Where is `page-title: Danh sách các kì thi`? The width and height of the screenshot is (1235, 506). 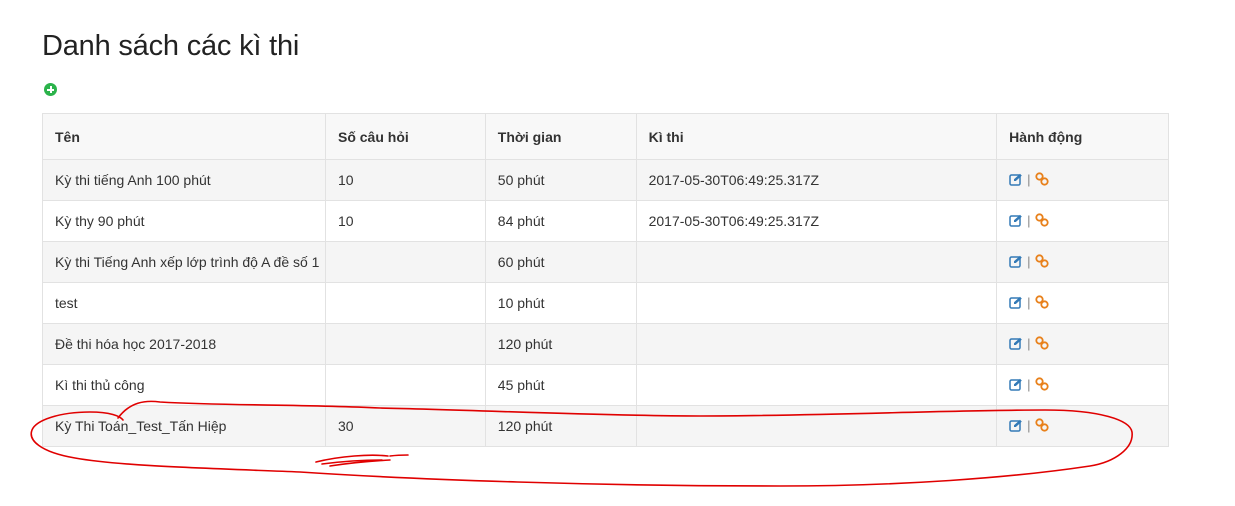 page-title: Danh sách các kì thi is located at coordinates (171, 46).